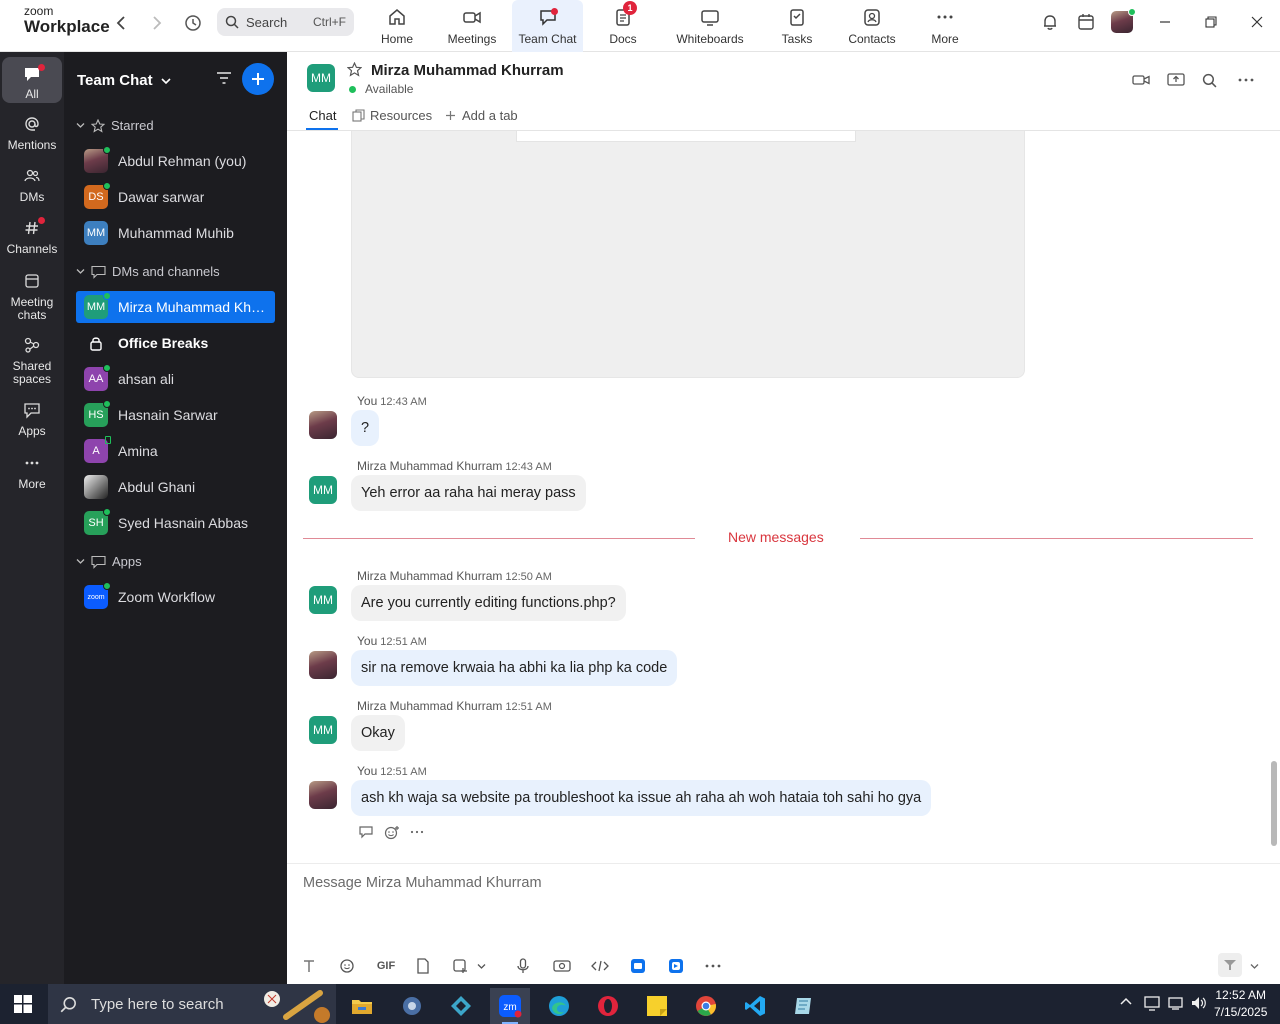 The height and width of the screenshot is (1024, 1280). What do you see at coordinates (1209, 80) in the screenshot?
I see `search-icon` at bounding box center [1209, 80].